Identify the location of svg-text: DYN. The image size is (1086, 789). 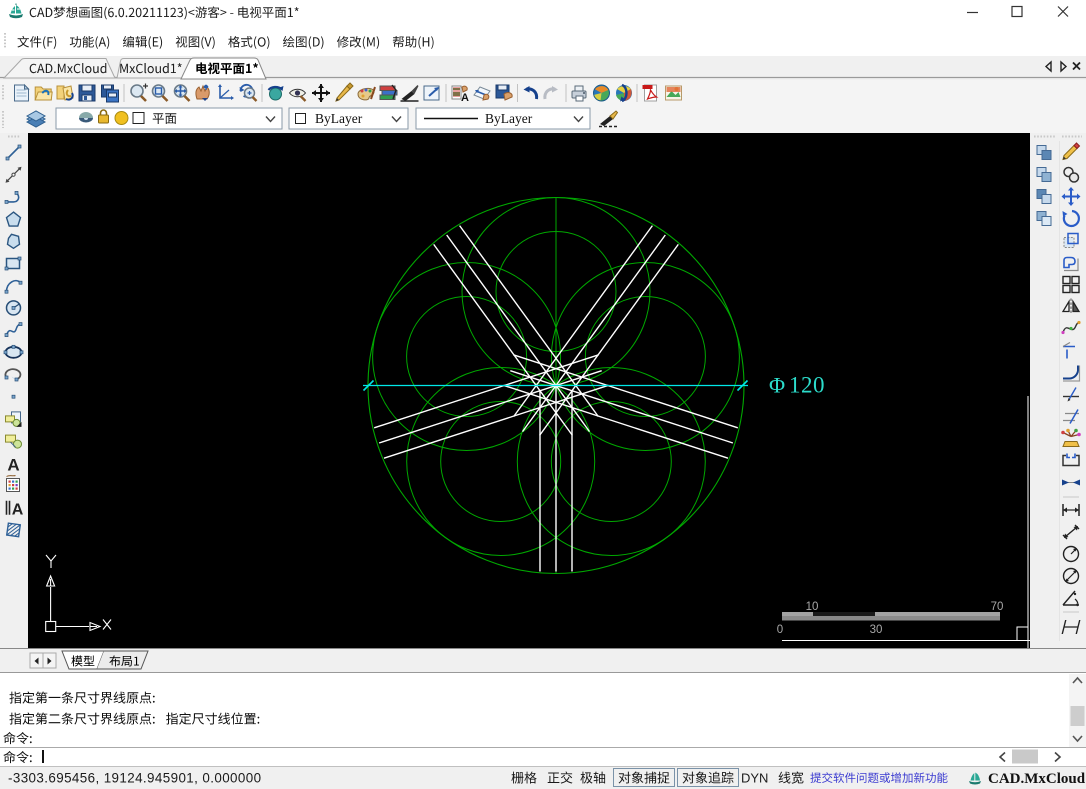
(754, 778).